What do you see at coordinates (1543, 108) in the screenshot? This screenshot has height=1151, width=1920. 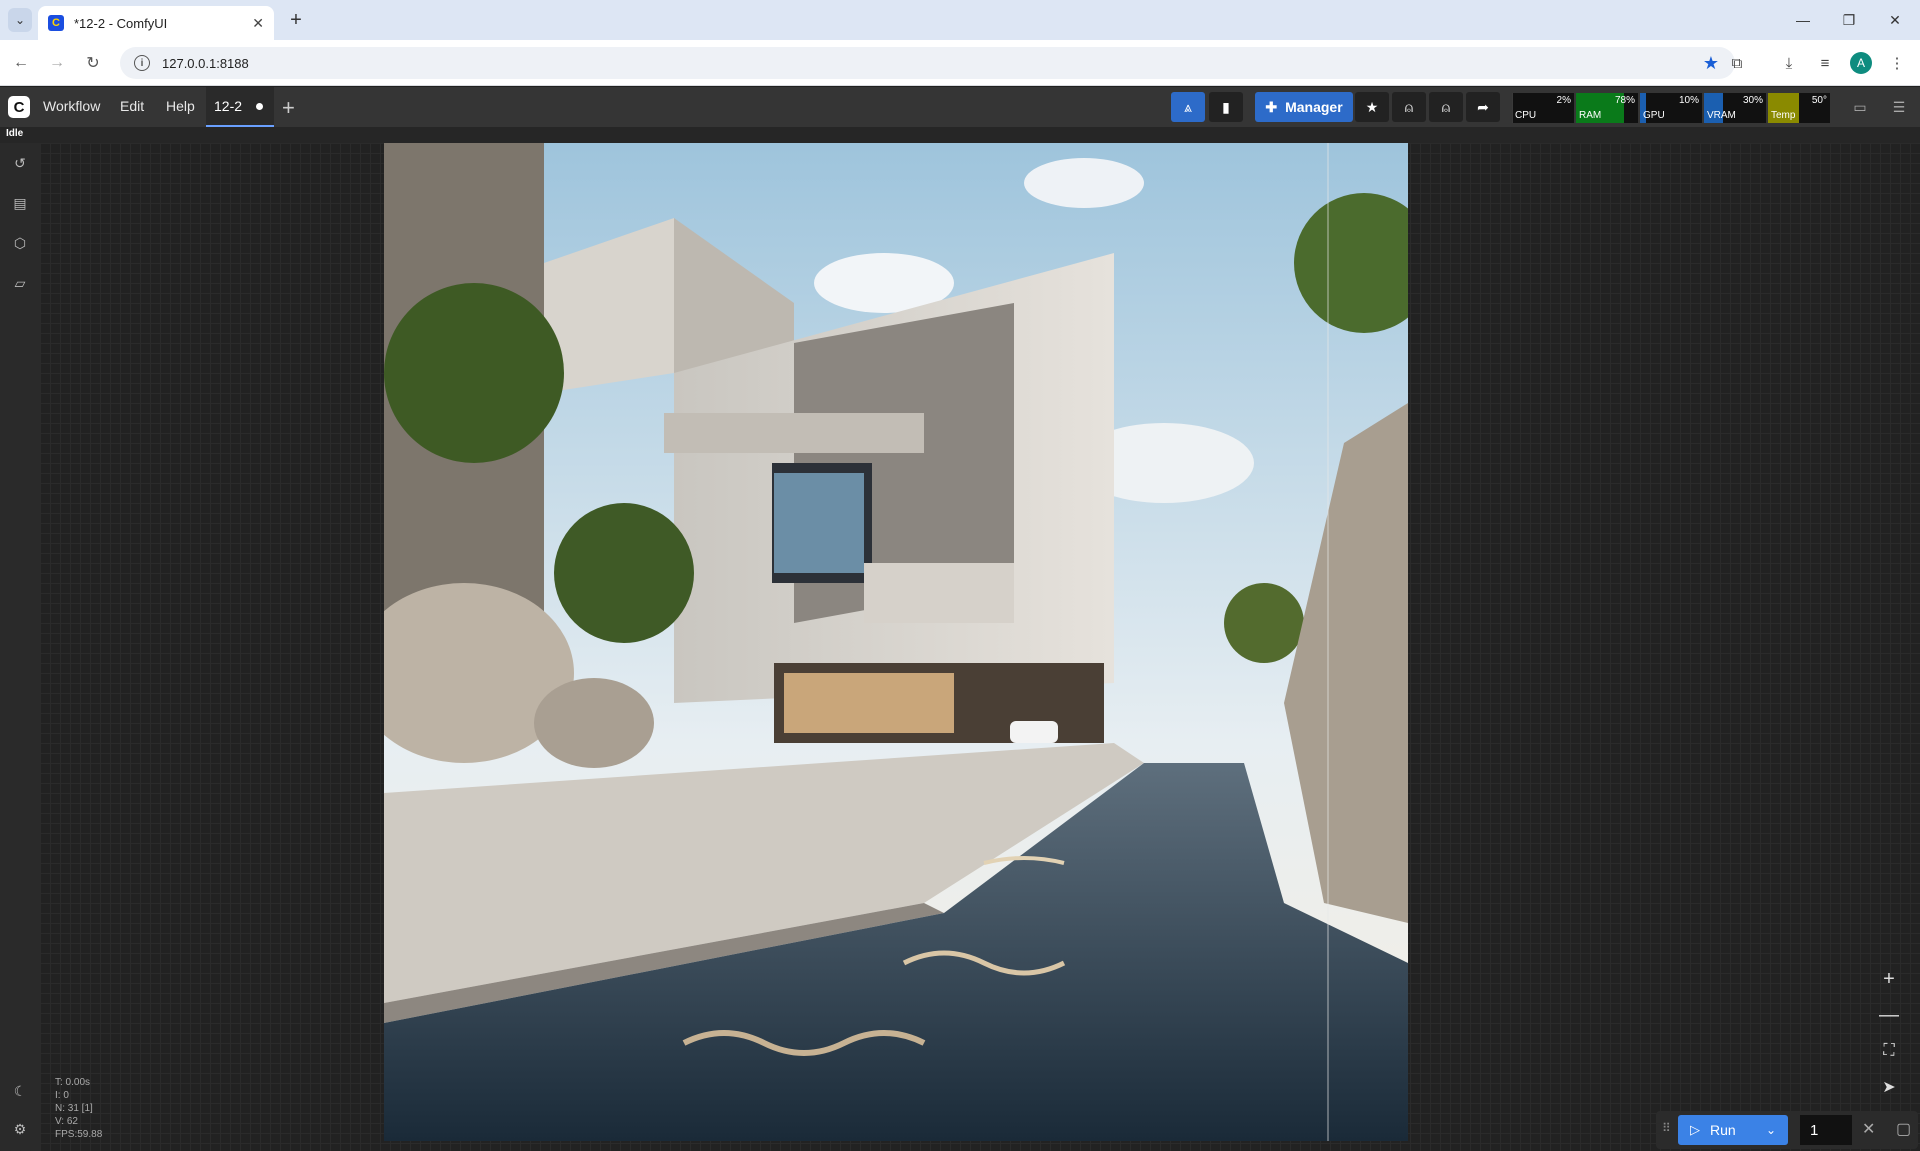 I see `cpu-monitor: CPU 2%` at bounding box center [1543, 108].